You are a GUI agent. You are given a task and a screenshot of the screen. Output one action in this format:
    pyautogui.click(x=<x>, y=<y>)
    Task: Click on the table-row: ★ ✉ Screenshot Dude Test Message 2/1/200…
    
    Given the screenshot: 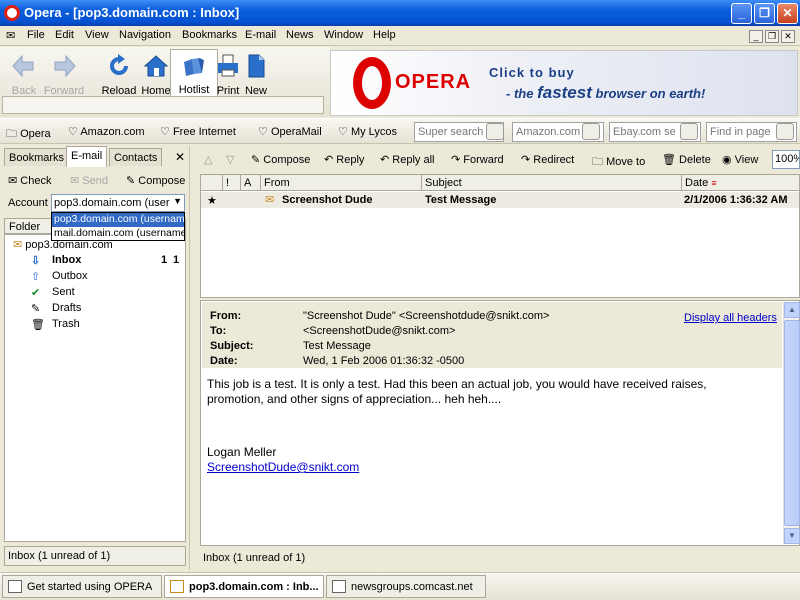 What is the action you would take?
    pyautogui.click(x=500, y=200)
    